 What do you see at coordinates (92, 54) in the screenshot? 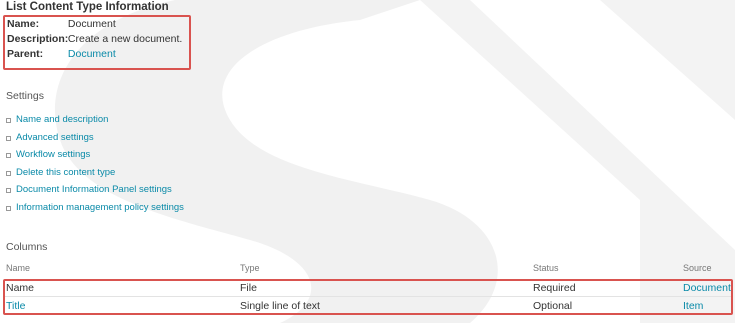
I see `parent-link: Document` at bounding box center [92, 54].